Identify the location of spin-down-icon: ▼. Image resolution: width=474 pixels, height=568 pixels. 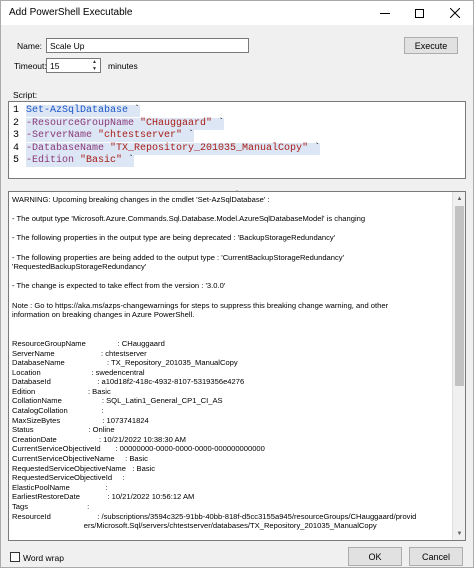
(94, 68).